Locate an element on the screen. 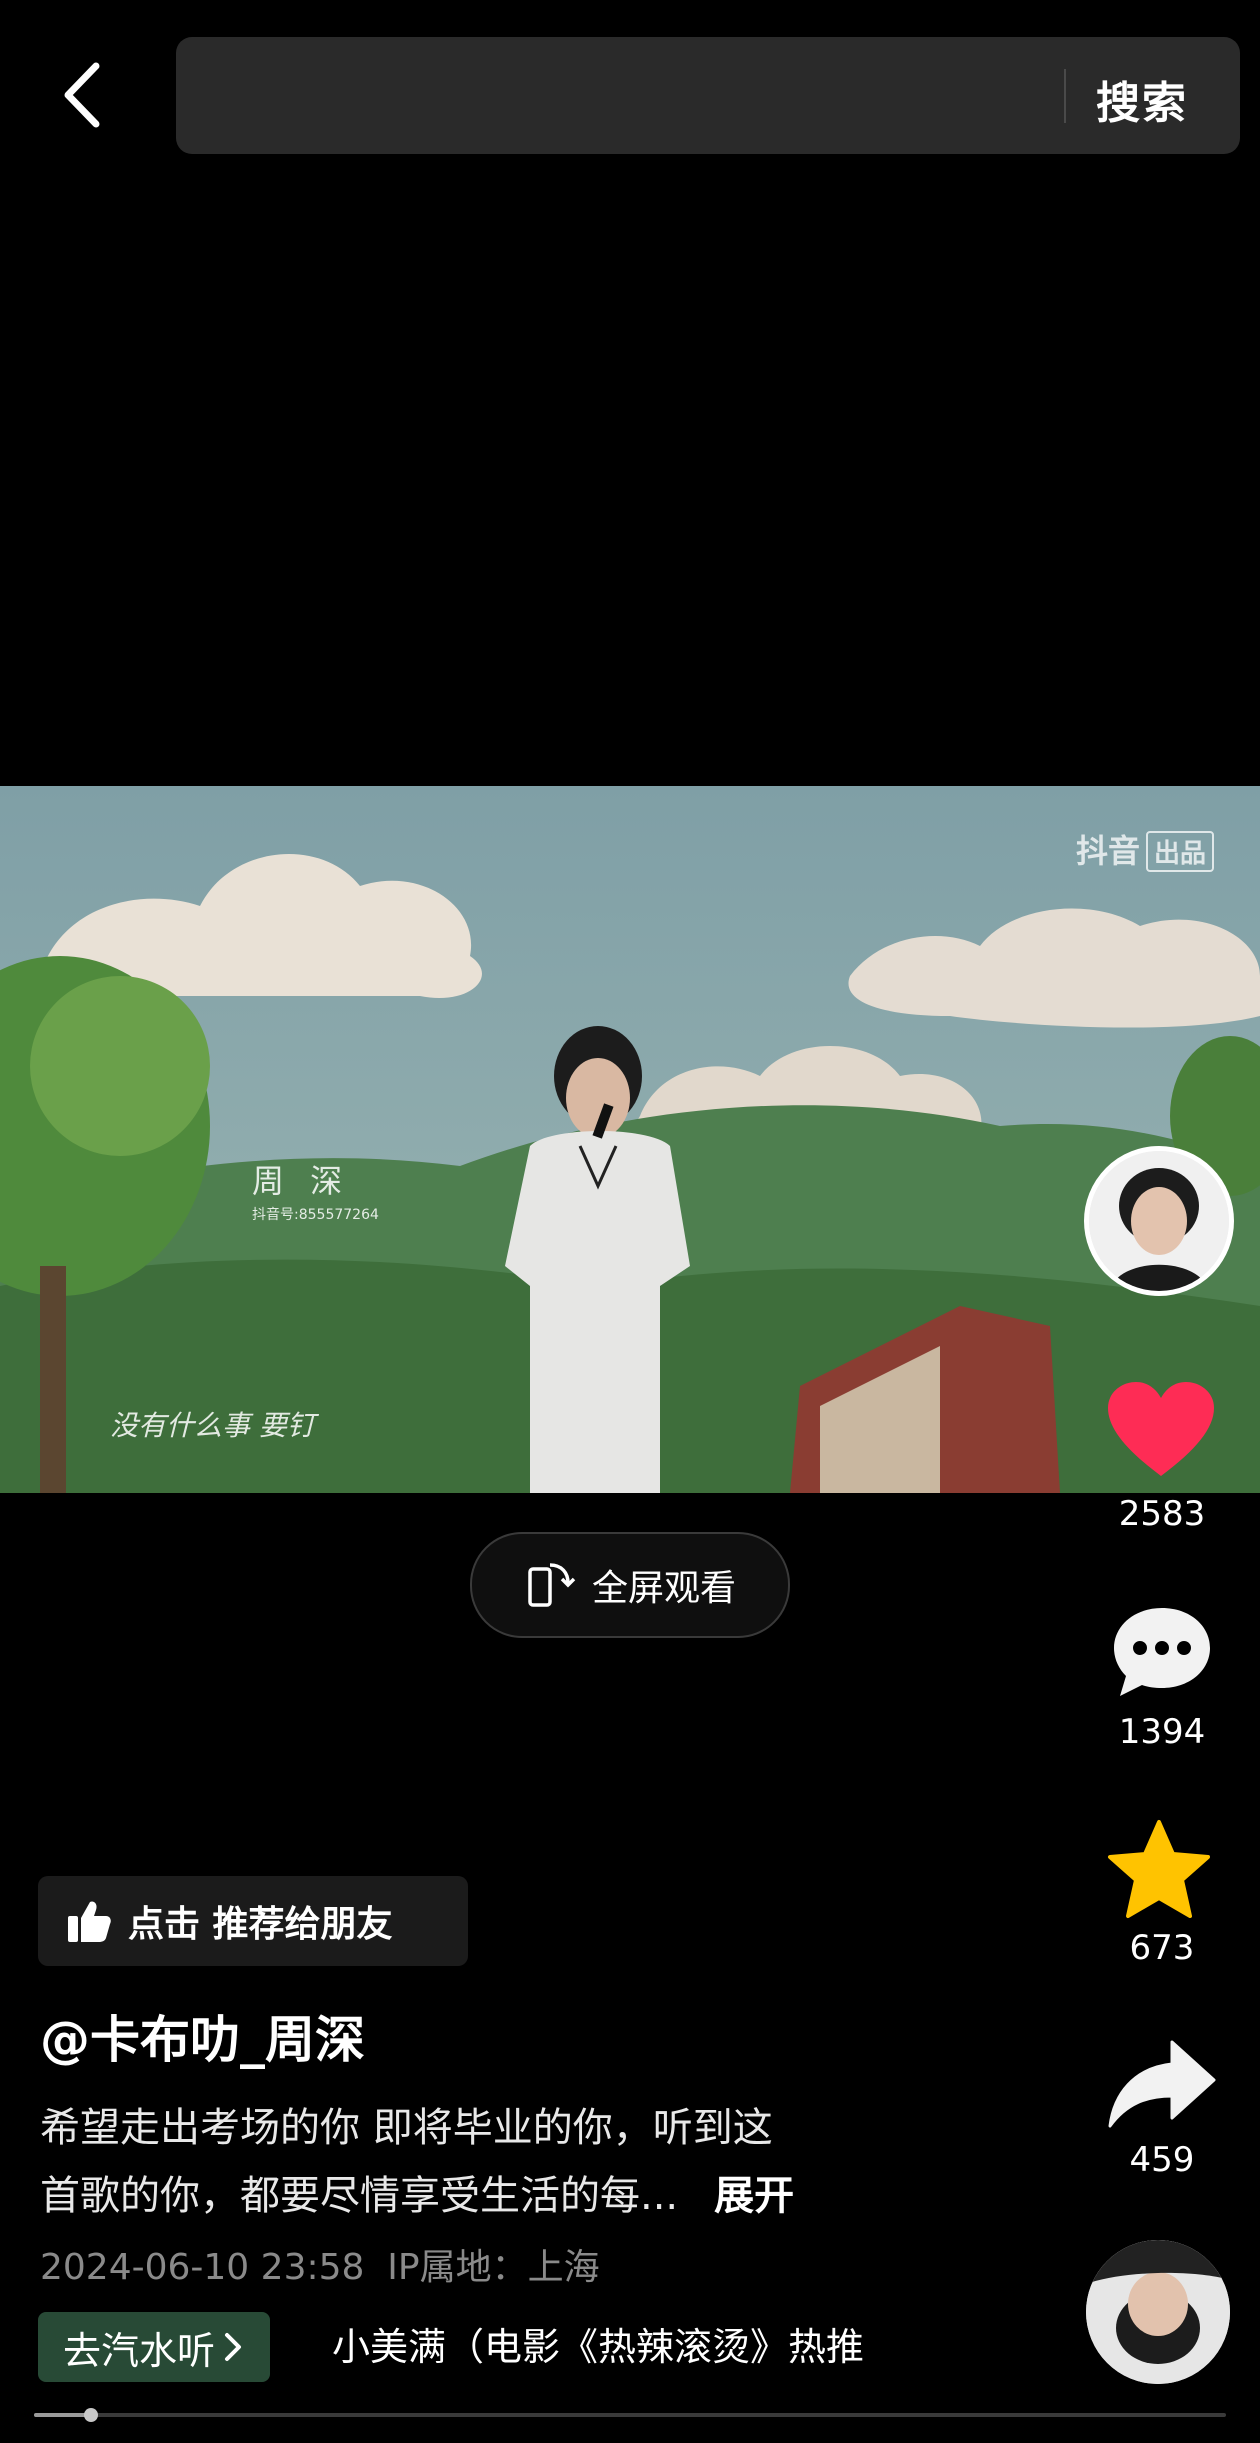 This screenshot has height=2443, width=1260. favorite-count: 673 is located at coordinates (1162, 1948).